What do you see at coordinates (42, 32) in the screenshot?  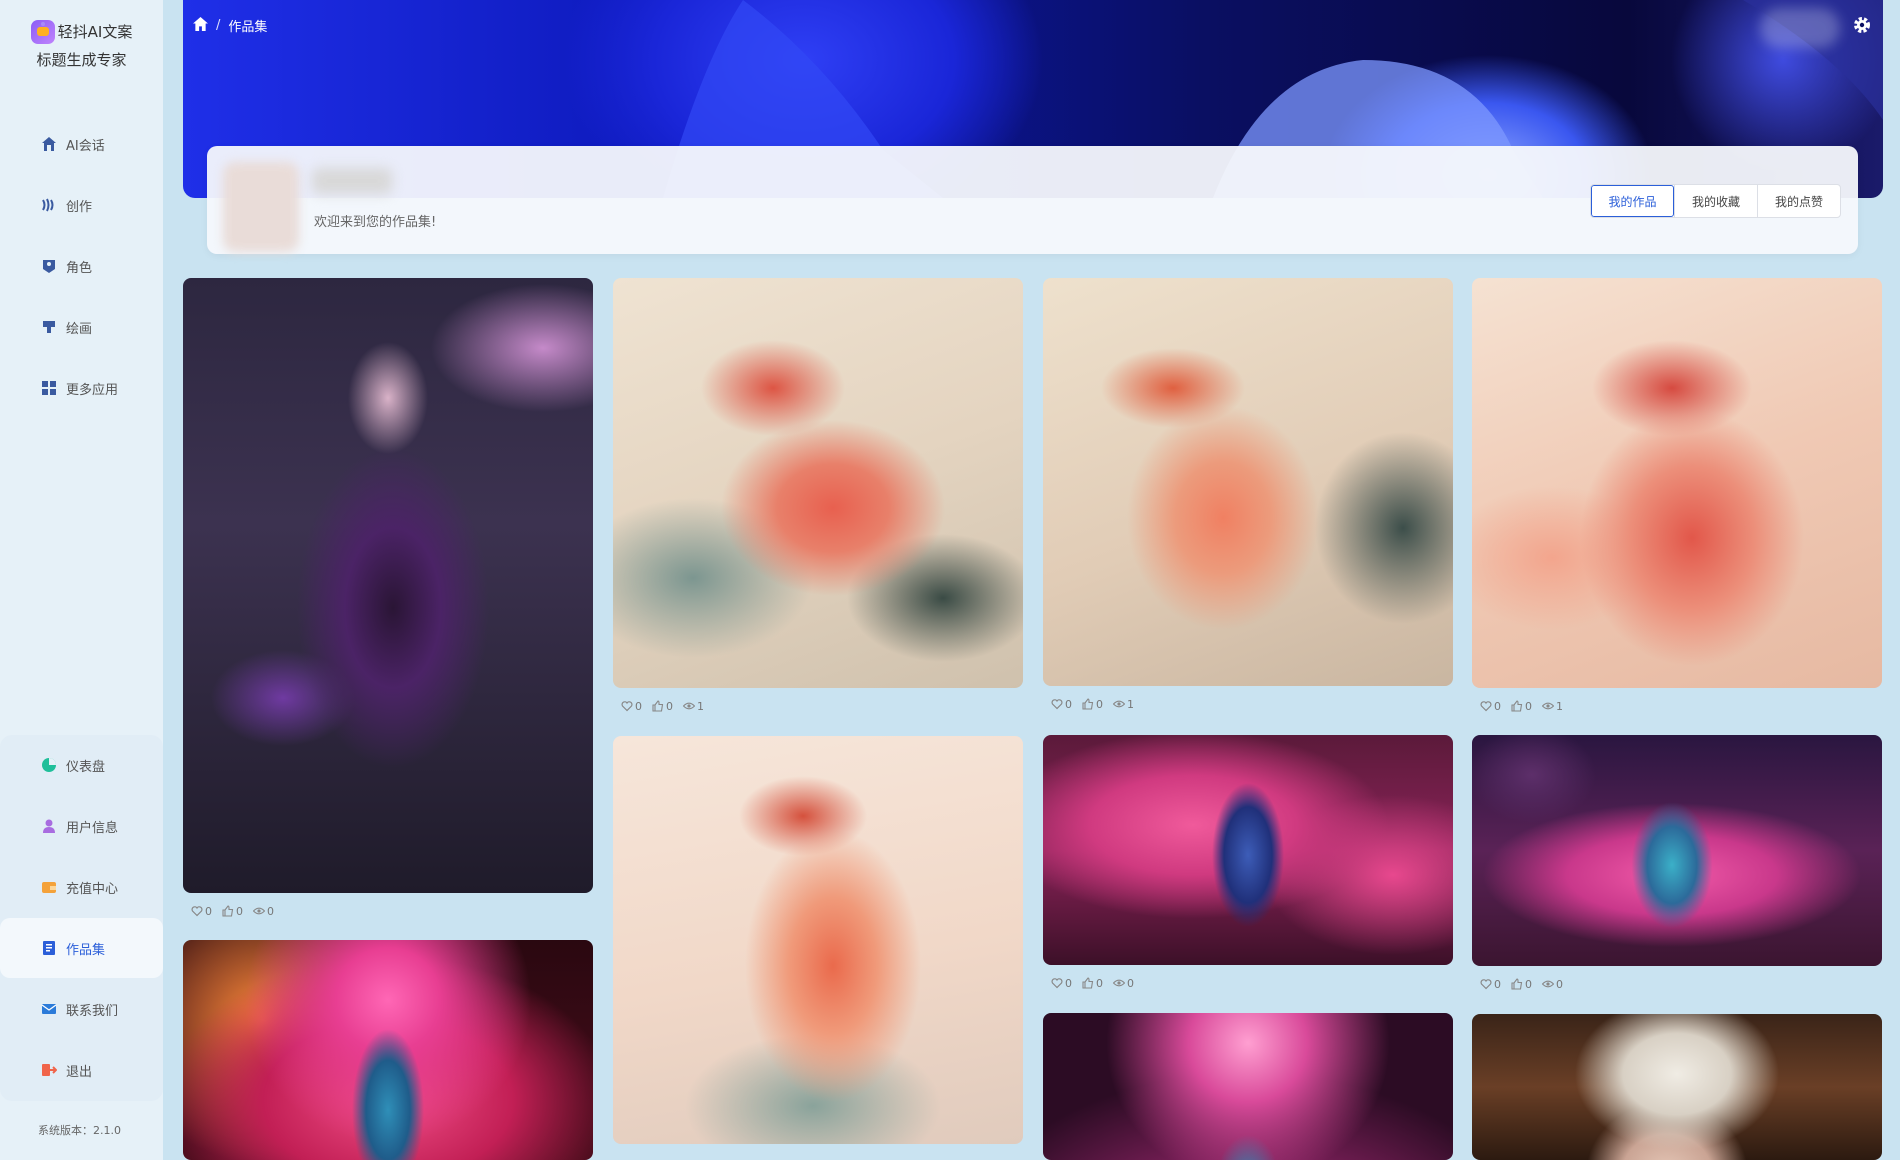 I see `robot-logo-icon` at bounding box center [42, 32].